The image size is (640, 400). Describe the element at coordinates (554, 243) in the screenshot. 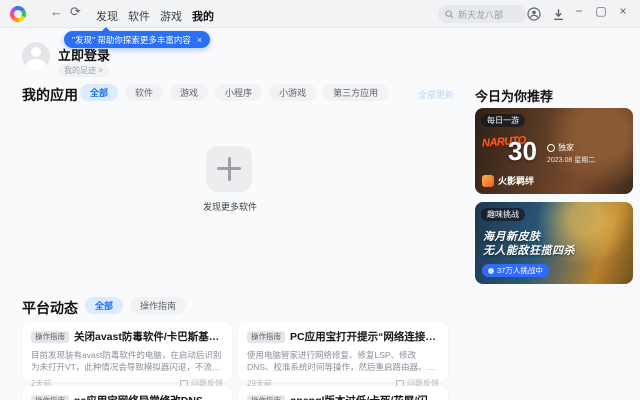

I see `challenge-card: 趣味挑战 海月新皮肤 无人能敌狂揽四杀 37万人挑战中` at that location.